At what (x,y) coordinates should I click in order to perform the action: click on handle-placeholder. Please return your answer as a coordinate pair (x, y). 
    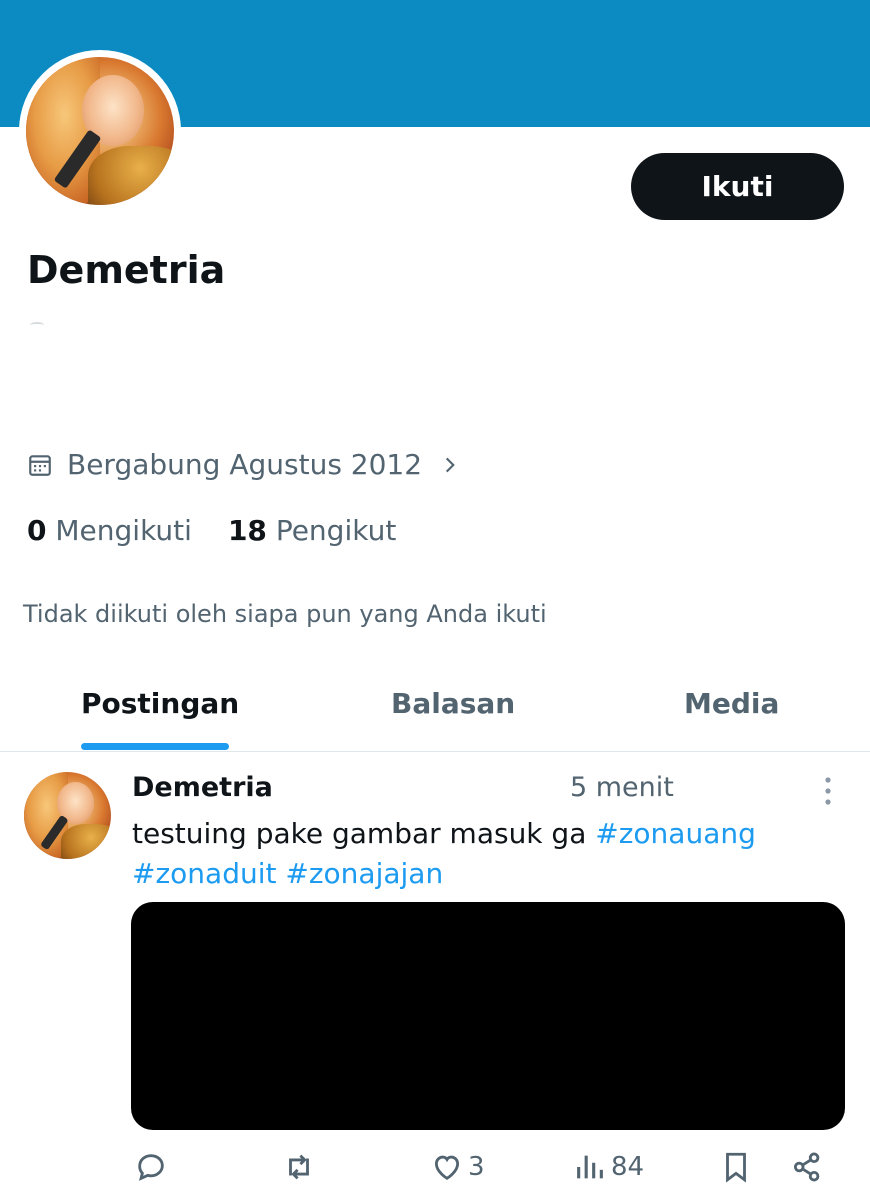
    Looking at the image, I should click on (37, 325).